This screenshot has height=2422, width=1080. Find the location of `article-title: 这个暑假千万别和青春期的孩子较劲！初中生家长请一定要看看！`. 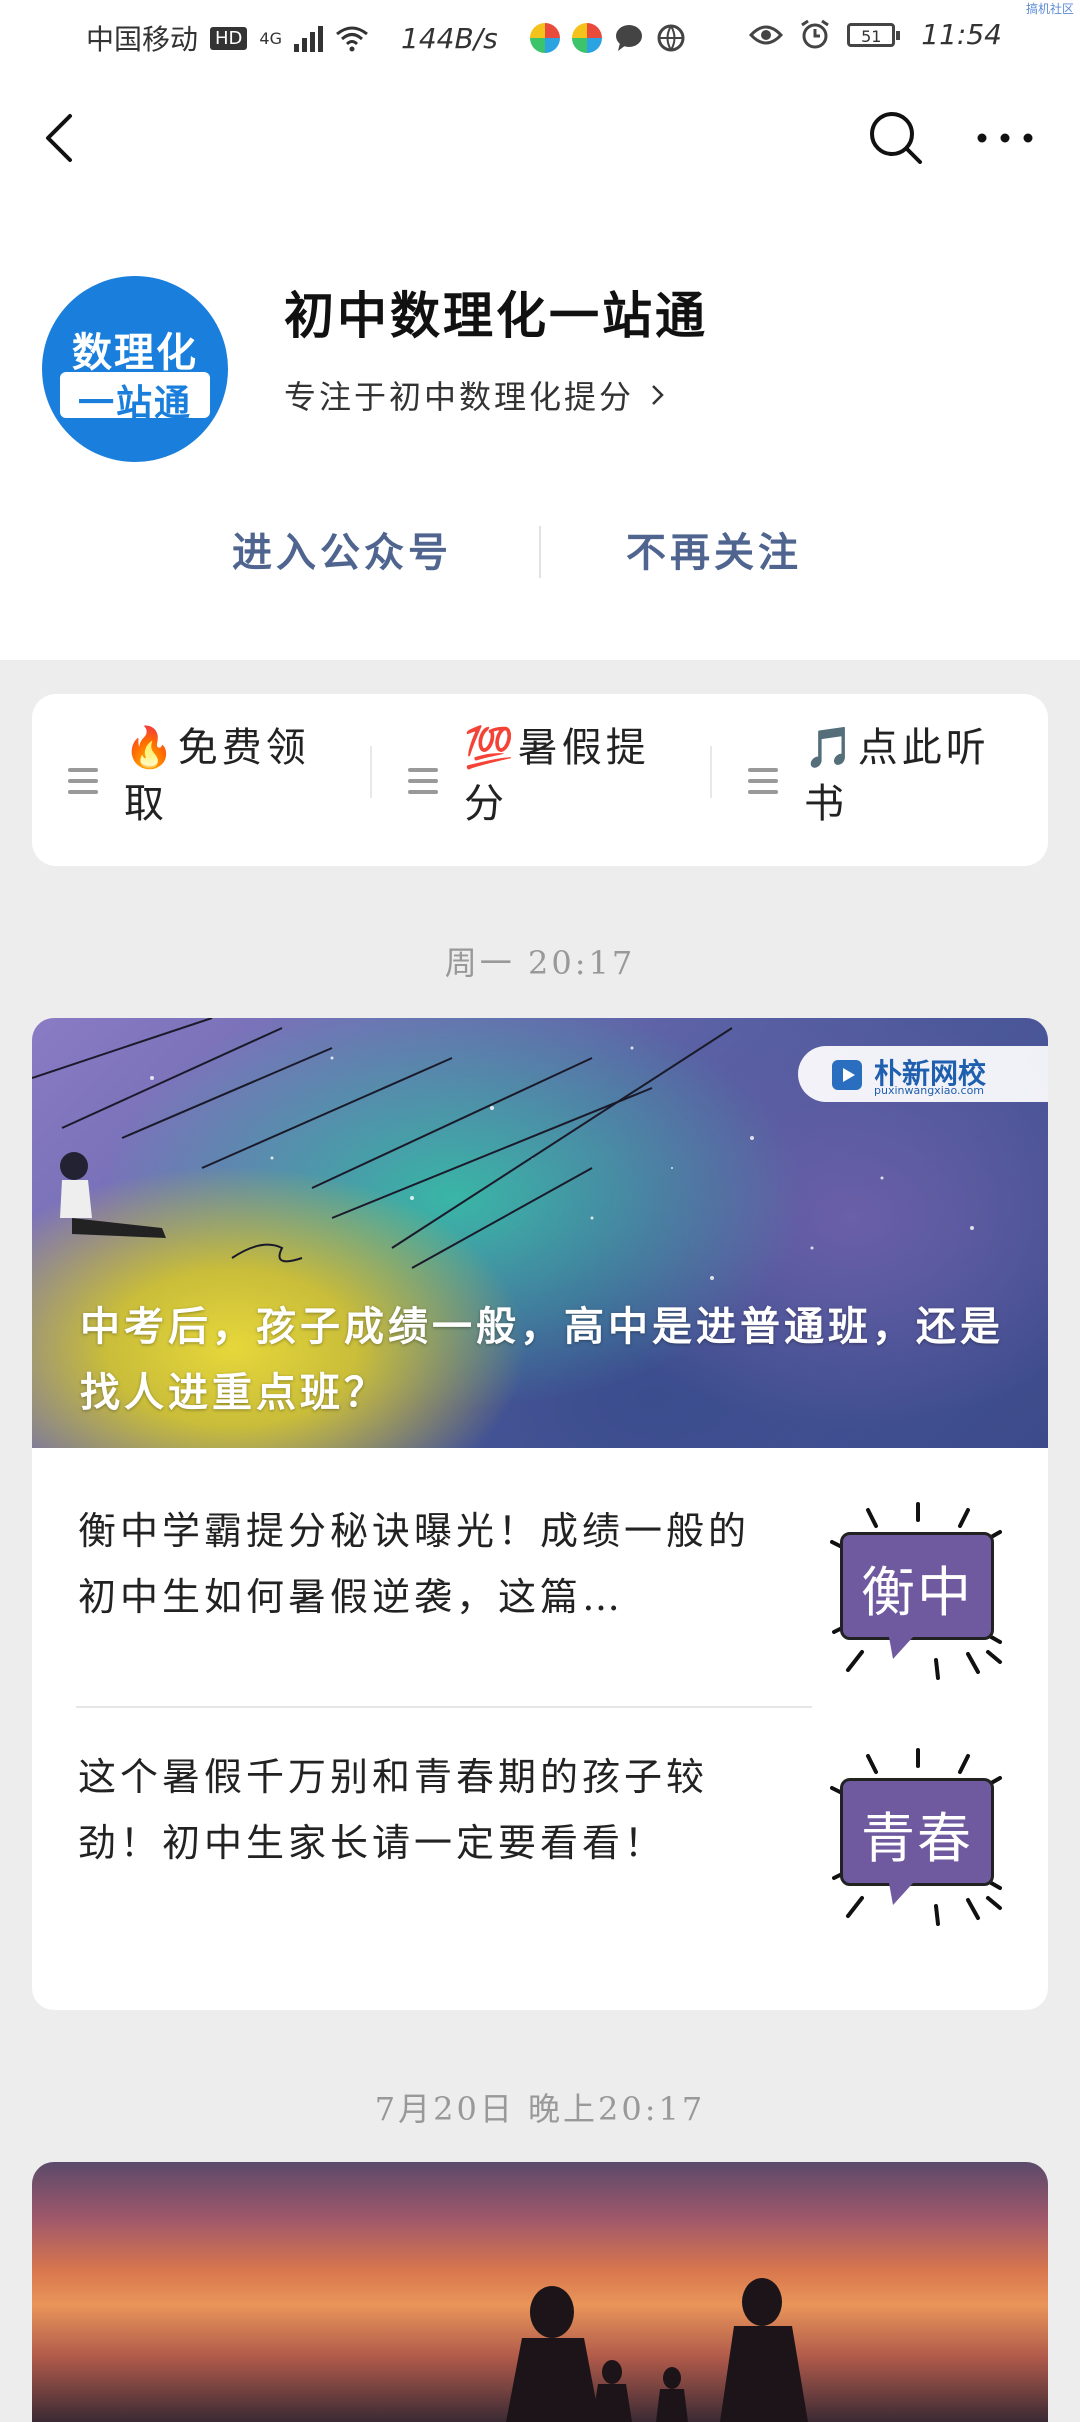

article-title: 这个暑假千万别和青春期的孩子较劲！初中生家长请一定要看看！ is located at coordinates (393, 1810).